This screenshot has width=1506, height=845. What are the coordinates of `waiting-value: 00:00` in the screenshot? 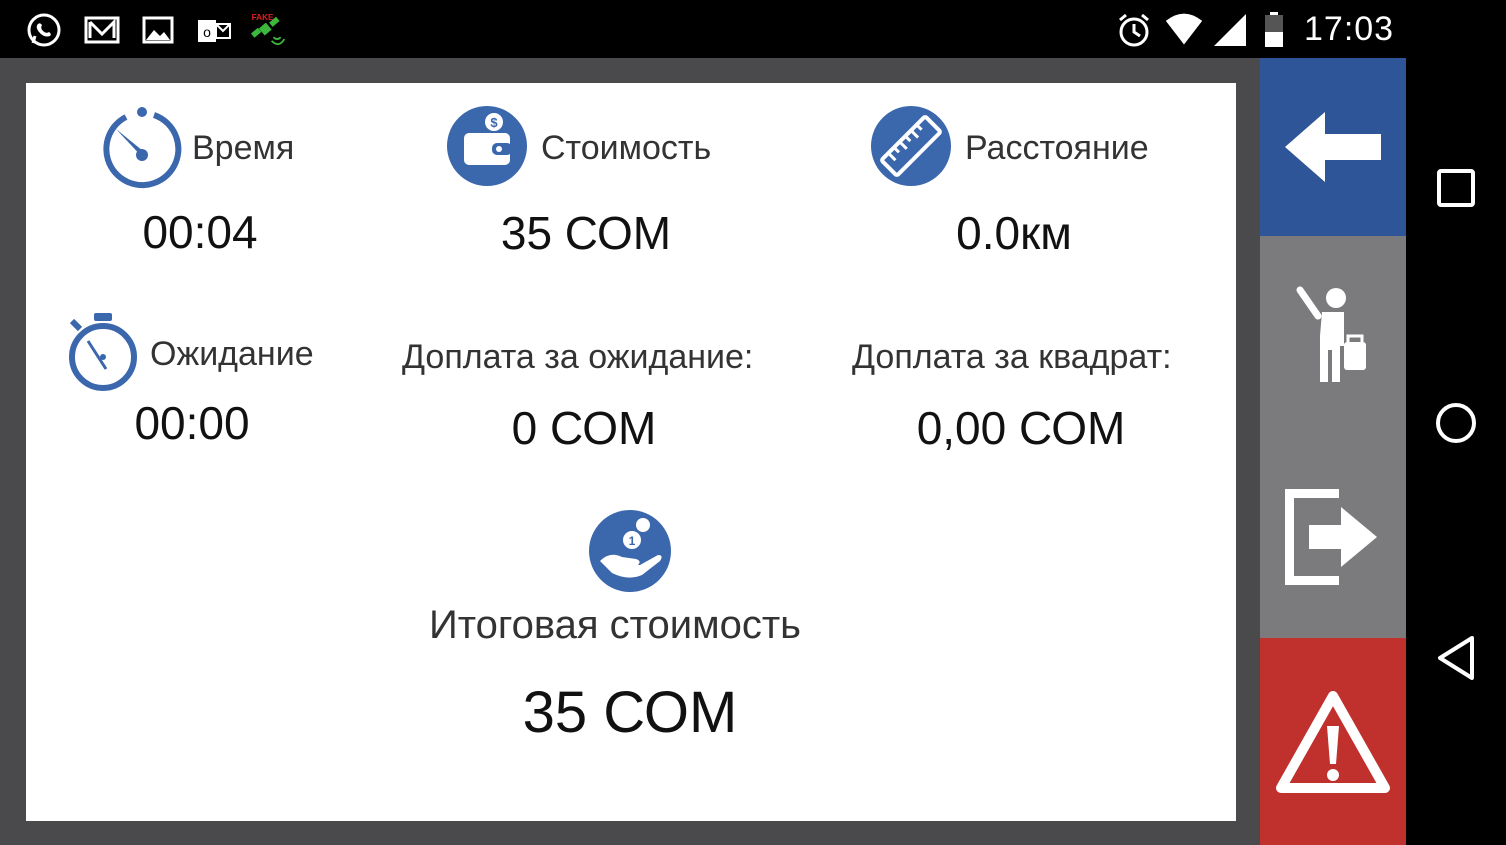 It's located at (192, 423).